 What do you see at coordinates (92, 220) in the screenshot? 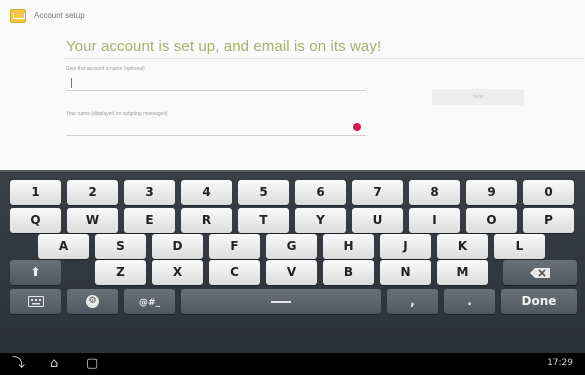
I see `key-w: W` at bounding box center [92, 220].